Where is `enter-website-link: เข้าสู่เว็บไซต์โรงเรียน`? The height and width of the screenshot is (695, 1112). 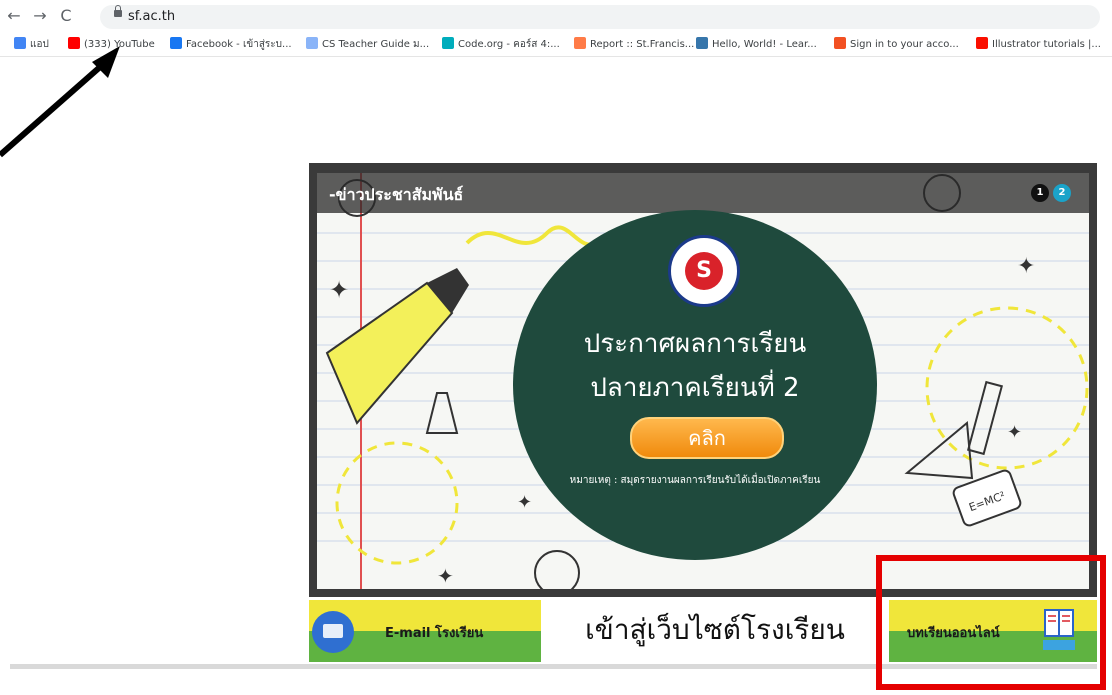
enter-website-link: เข้าสู่เว็บไซต์โรงเรียน is located at coordinates (715, 630).